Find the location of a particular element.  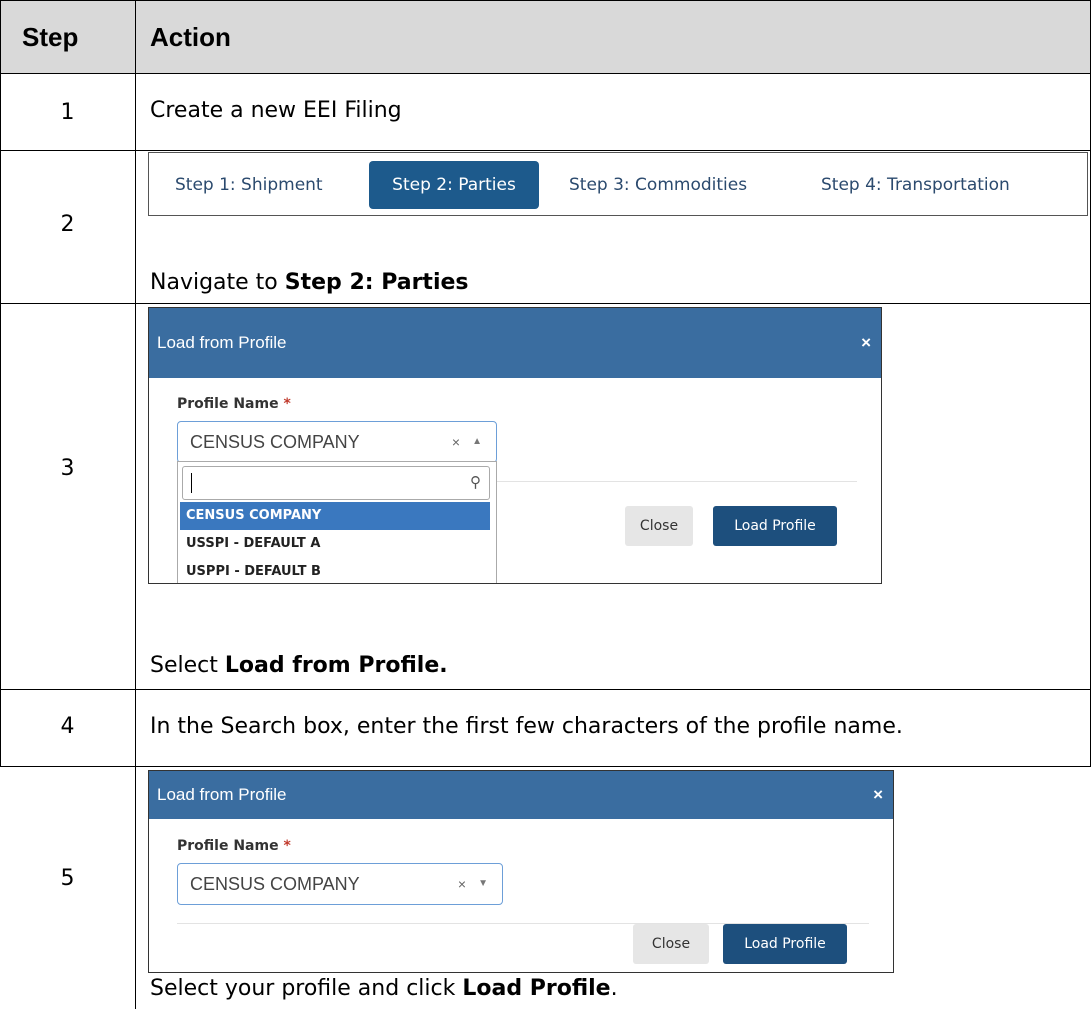

profile-name-select: CENSUS COMPANY × ▲ is located at coordinates (337, 442).